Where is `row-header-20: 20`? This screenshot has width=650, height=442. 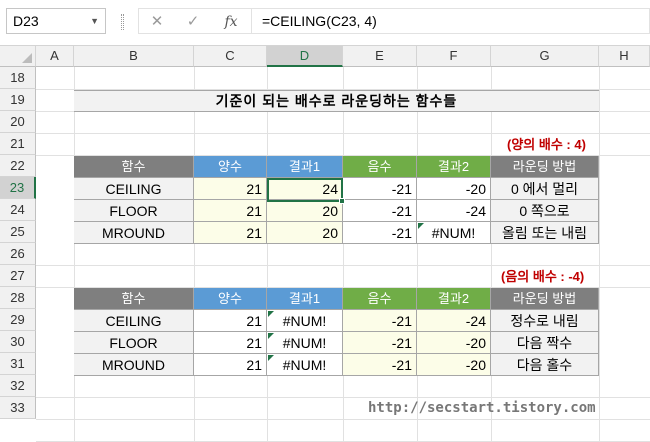
row-header-20: 20 is located at coordinates (18, 122).